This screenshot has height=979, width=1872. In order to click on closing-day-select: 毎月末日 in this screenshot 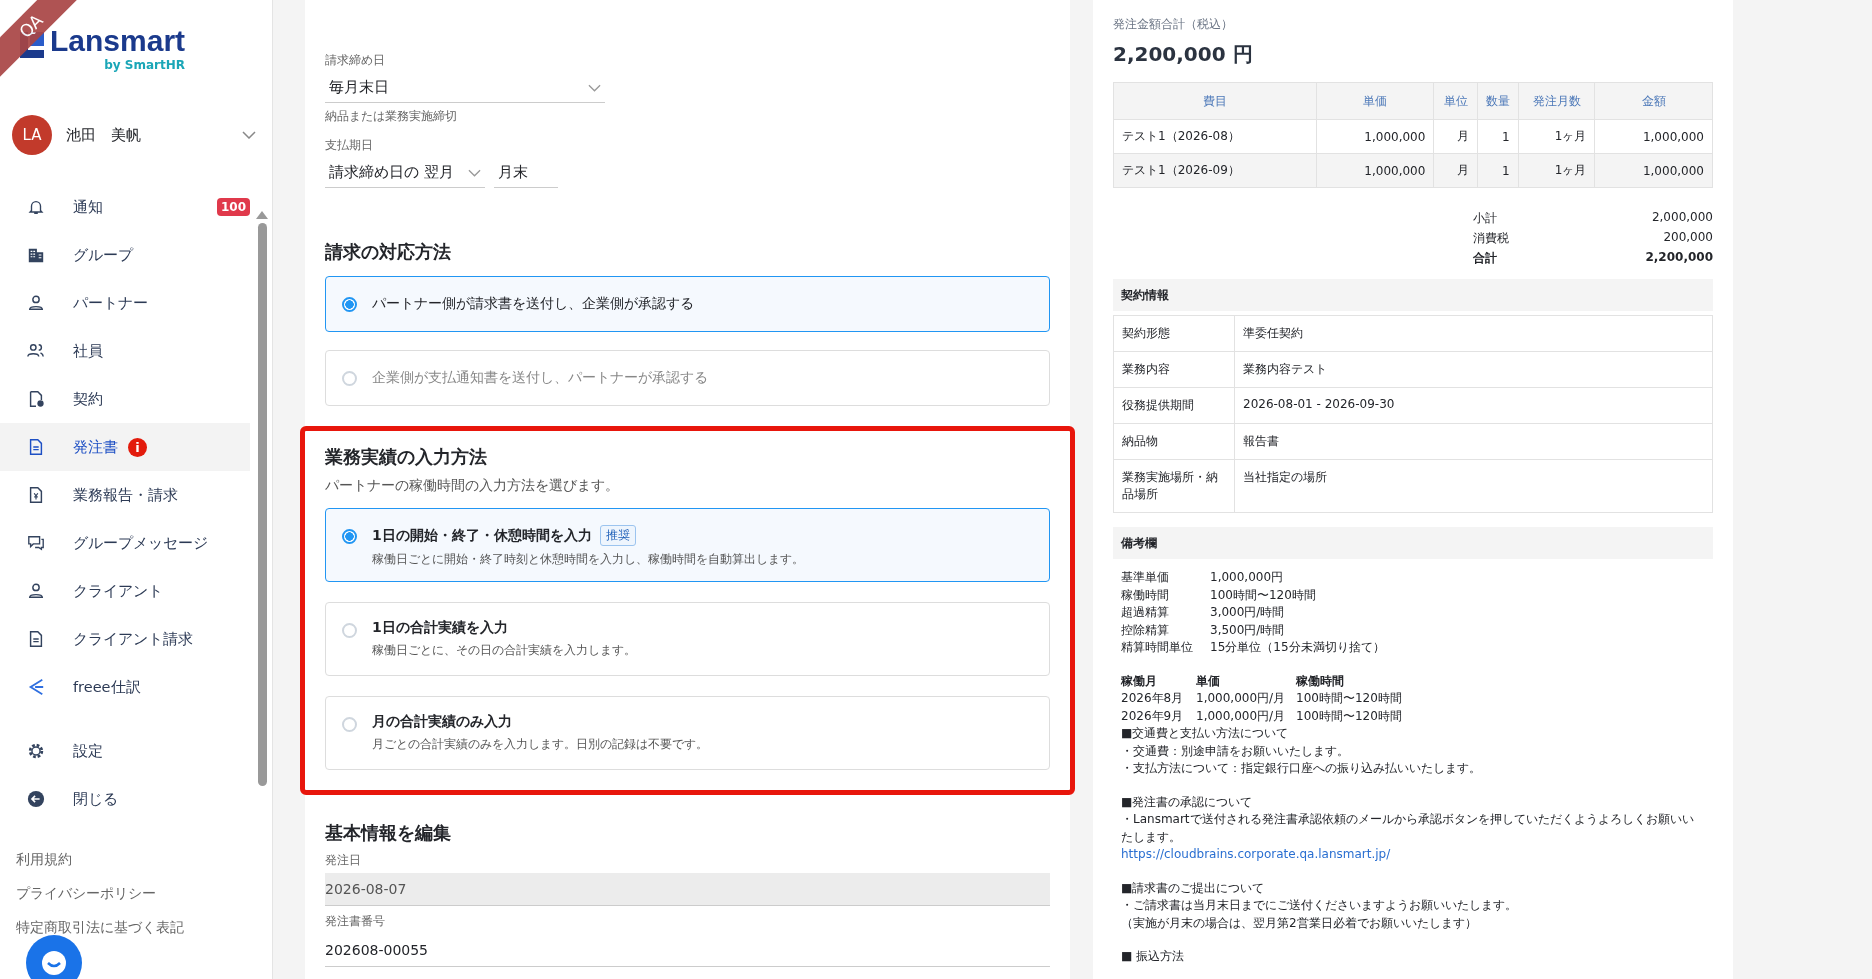, I will do `click(465, 88)`.